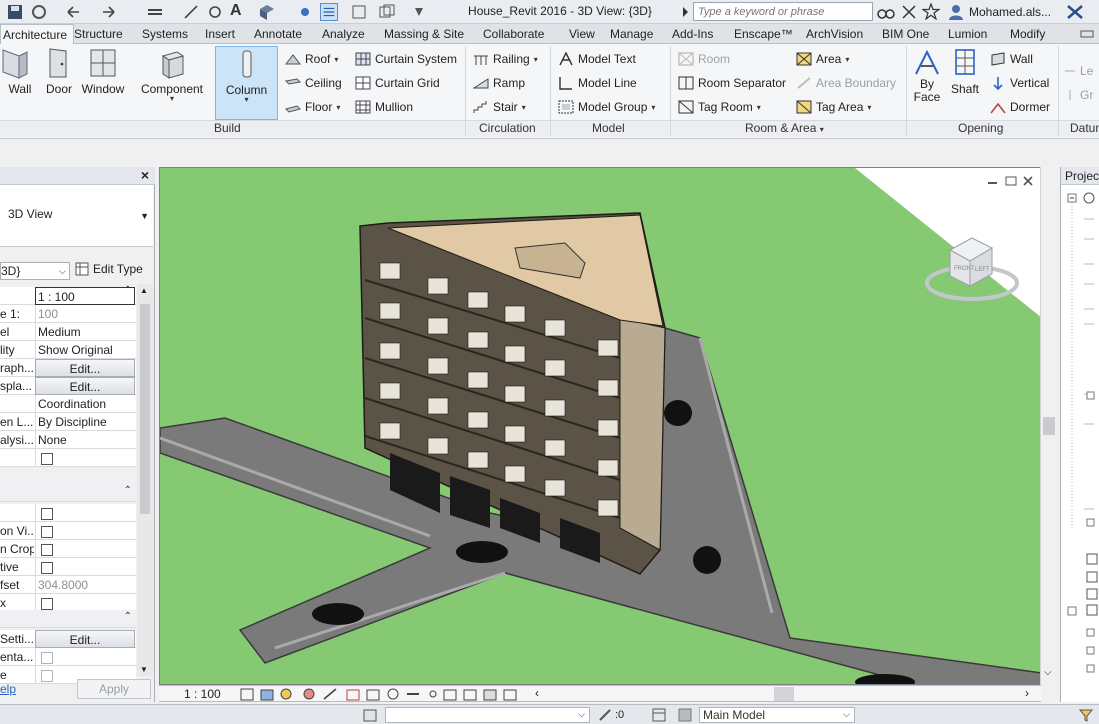 Image resolution: width=1099 pixels, height=724 pixels. I want to click on area-button: Area ▾, so click(822, 59).